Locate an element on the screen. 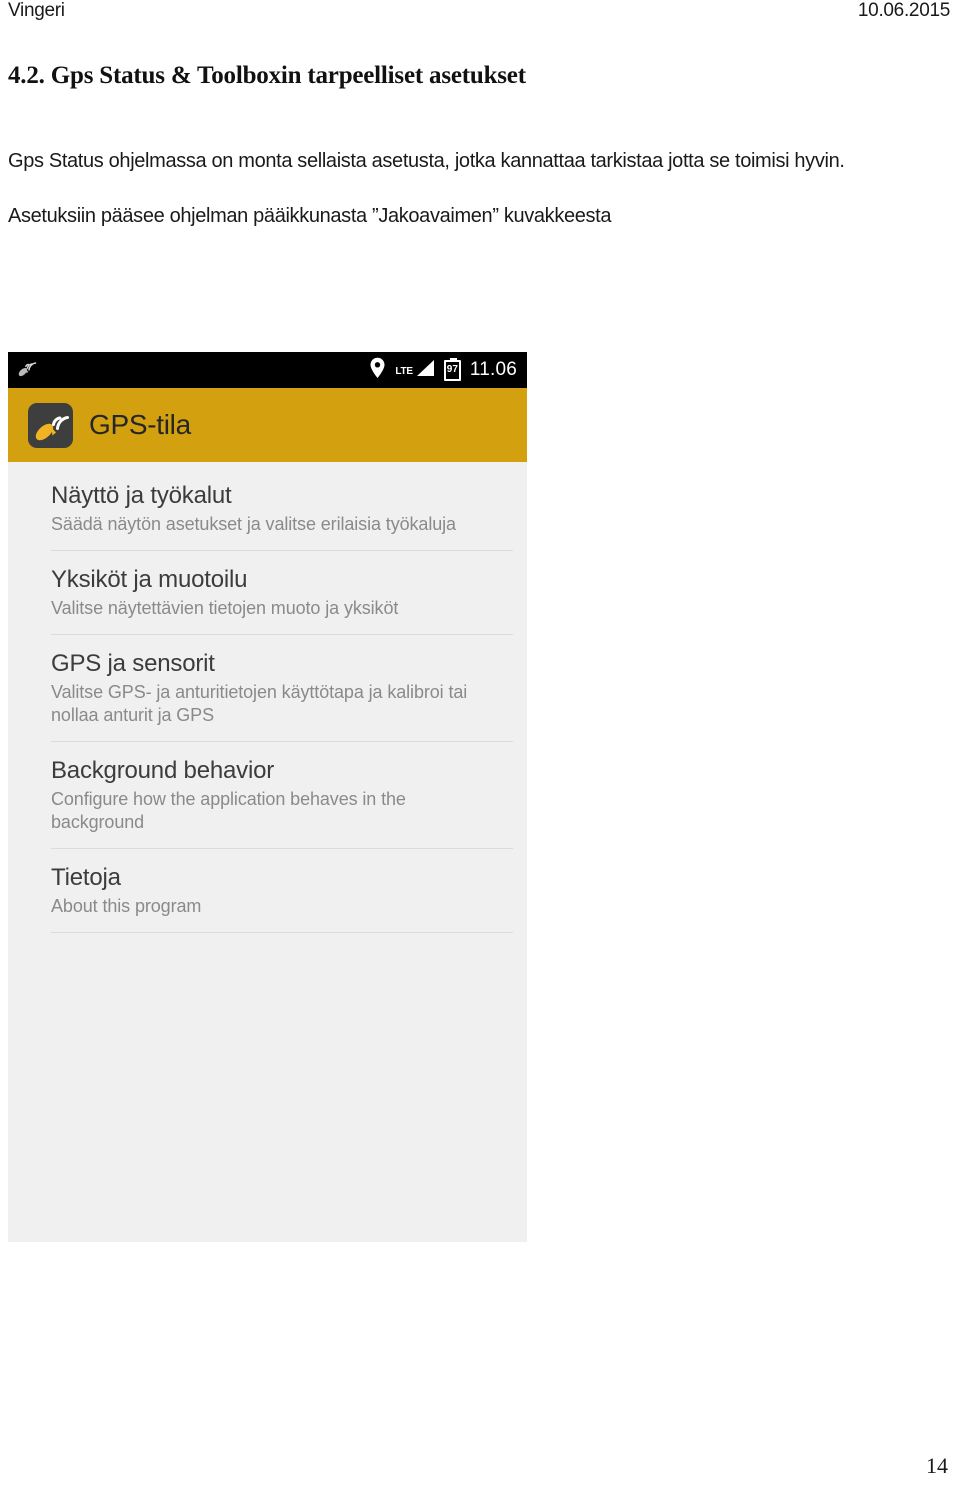  android-status-bar: LTE 97 11.06 is located at coordinates (267, 370).